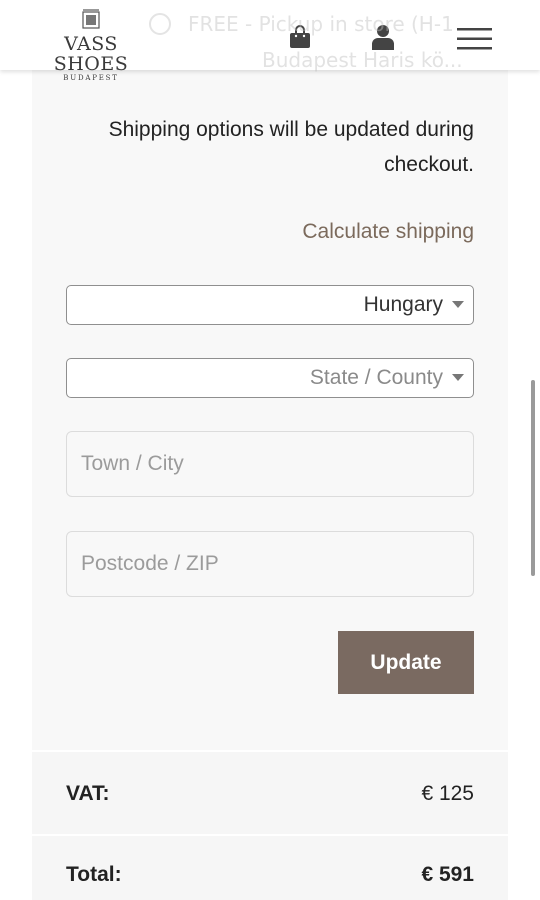 The height and width of the screenshot is (900, 540). What do you see at coordinates (270, 564) in the screenshot?
I see `postcode-input` at bounding box center [270, 564].